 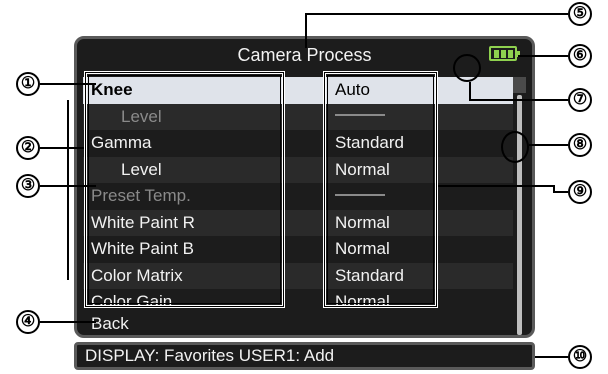 What do you see at coordinates (580, 56) in the screenshot?
I see `callout-6: ⑥` at bounding box center [580, 56].